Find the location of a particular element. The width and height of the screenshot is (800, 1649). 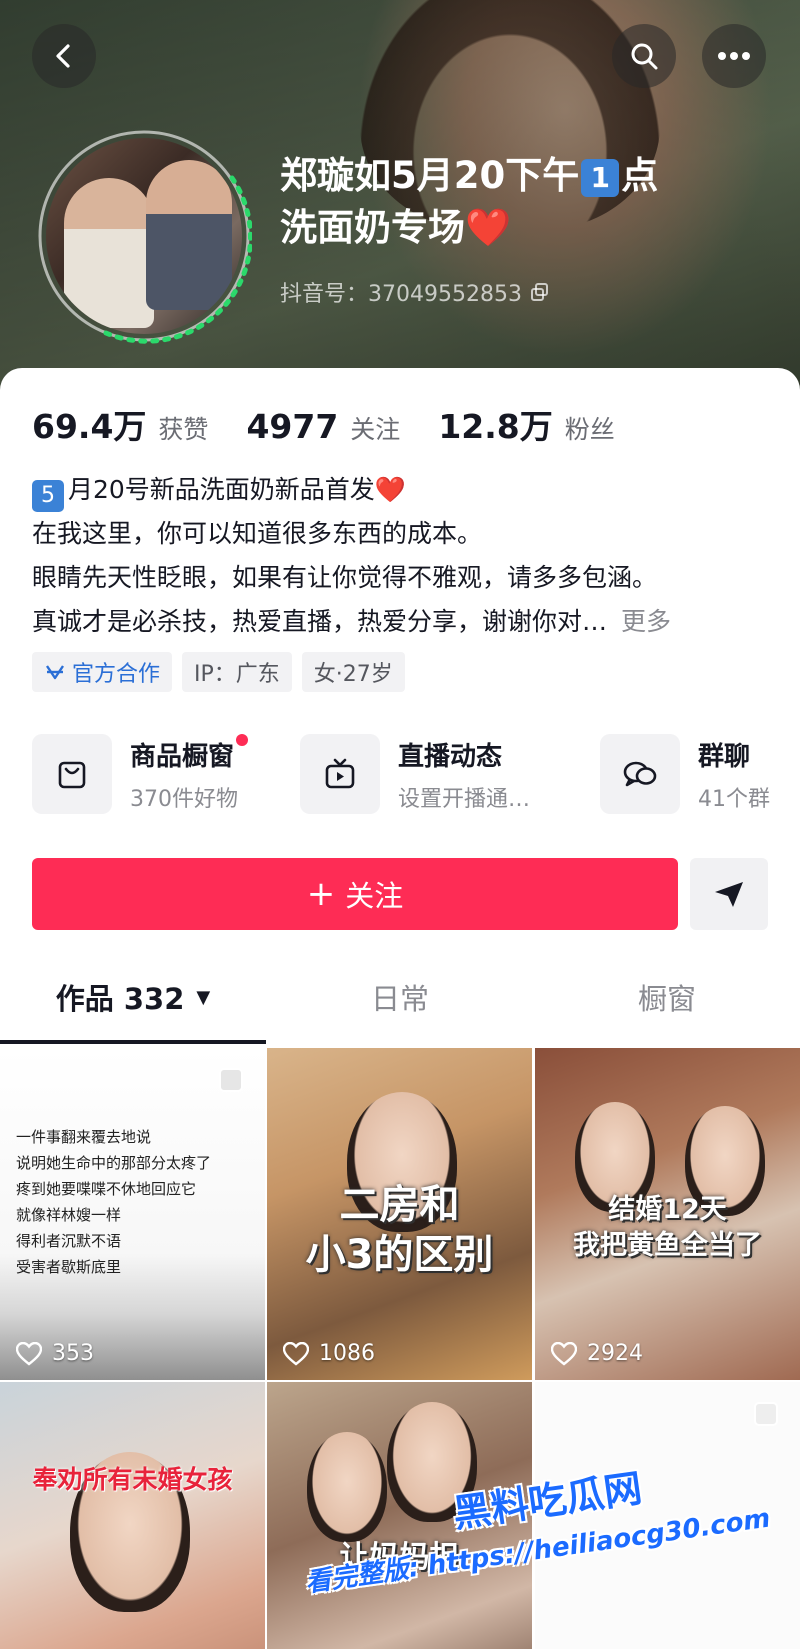

video-tile: 奉劝所有未婚女孩 is located at coordinates (132, 1515).